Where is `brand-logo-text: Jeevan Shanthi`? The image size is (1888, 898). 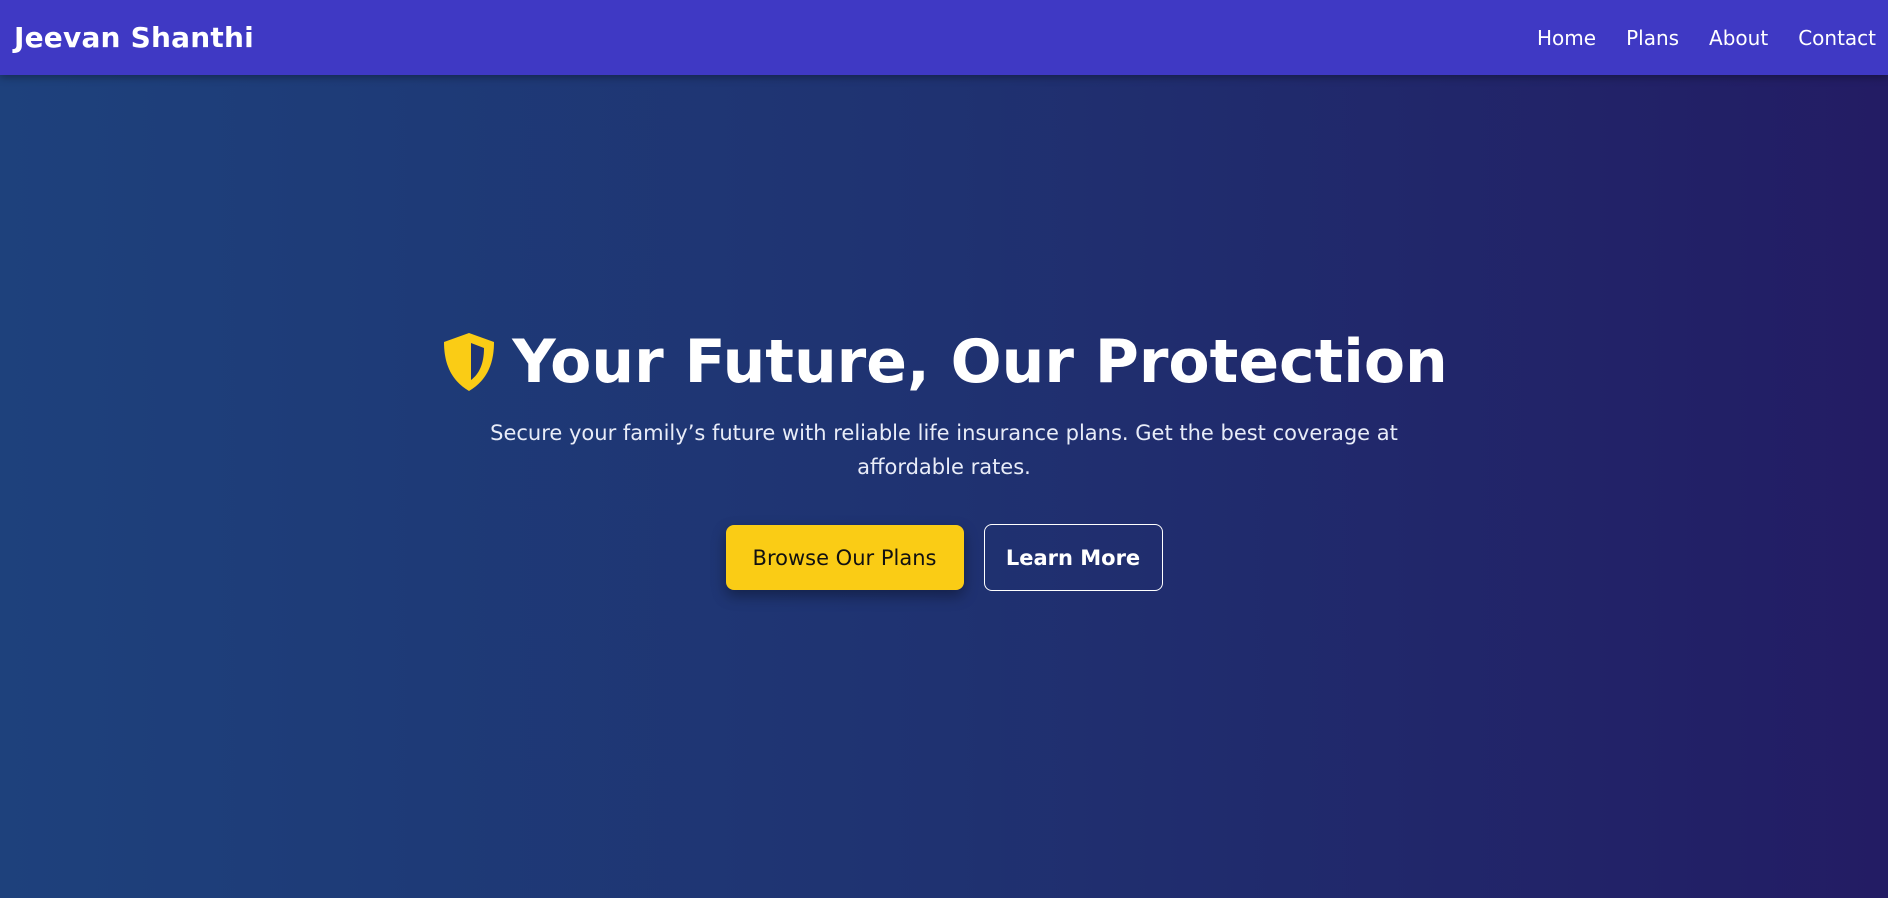
brand-logo-text: Jeevan Shanthi is located at coordinates (134, 37).